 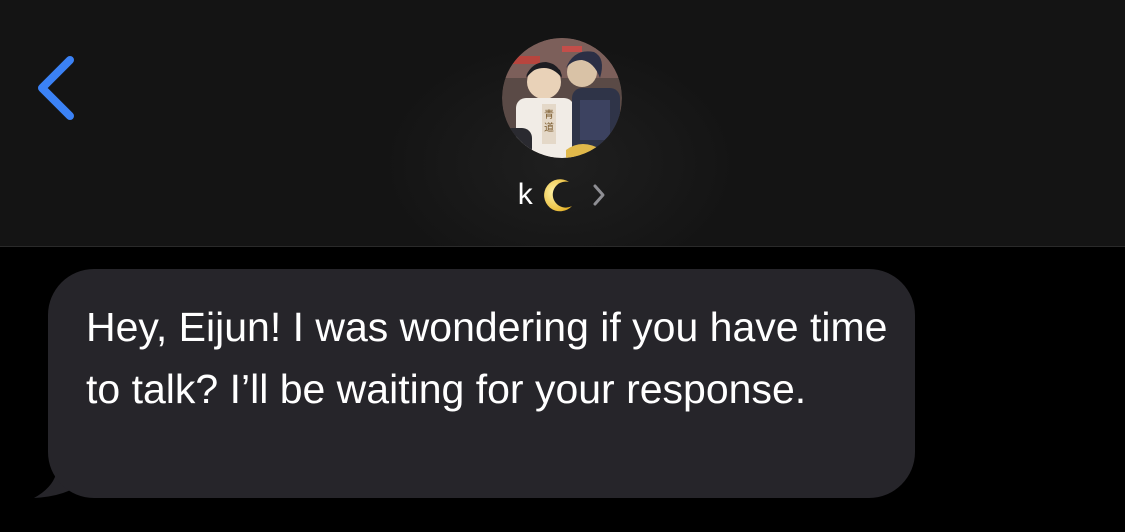 I want to click on svg-text: 青, so click(x=549, y=114).